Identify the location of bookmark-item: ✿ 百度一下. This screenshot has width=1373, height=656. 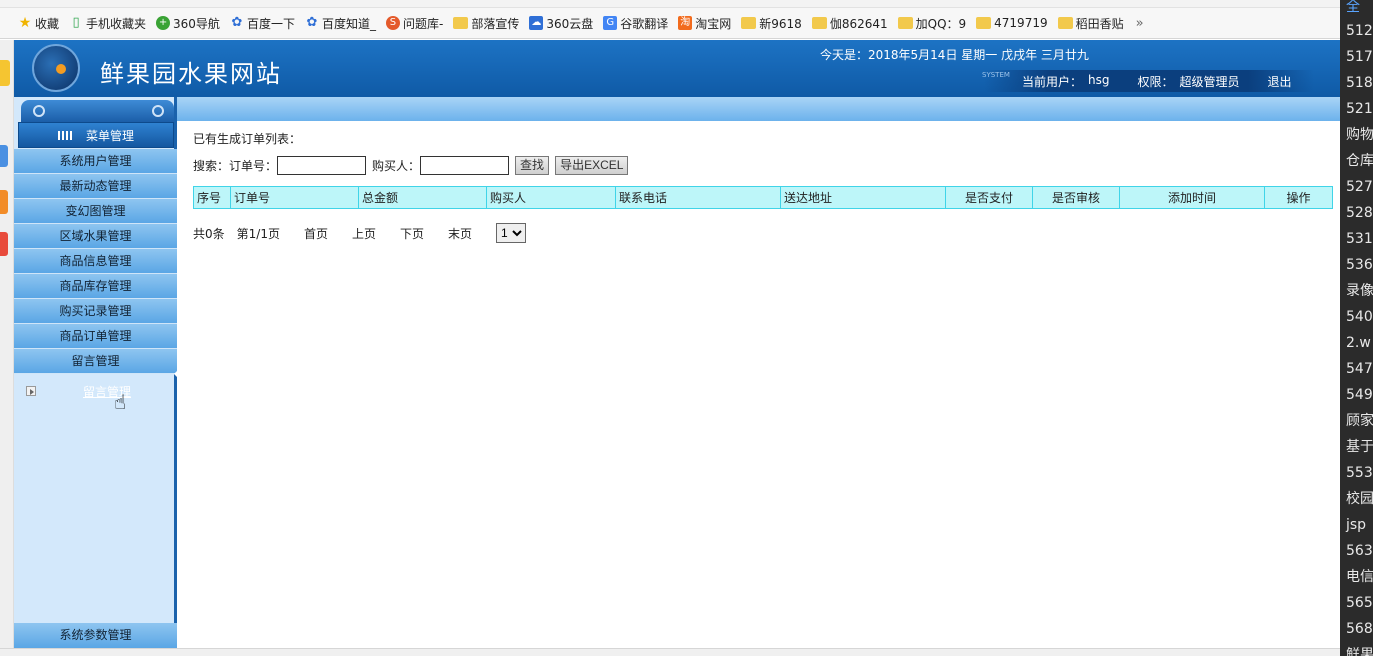
(262, 23).